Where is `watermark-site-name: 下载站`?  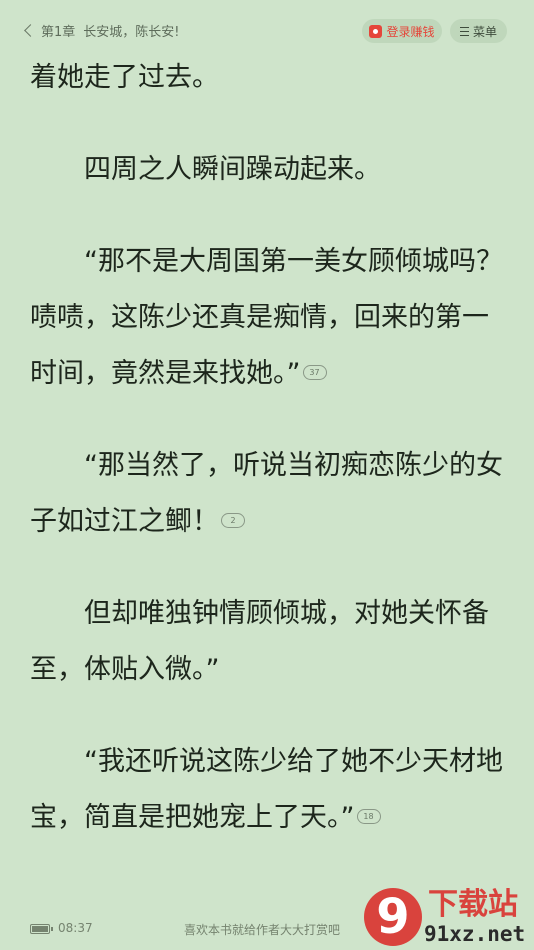
watermark-site-name: 下载站 is located at coordinates (473, 904).